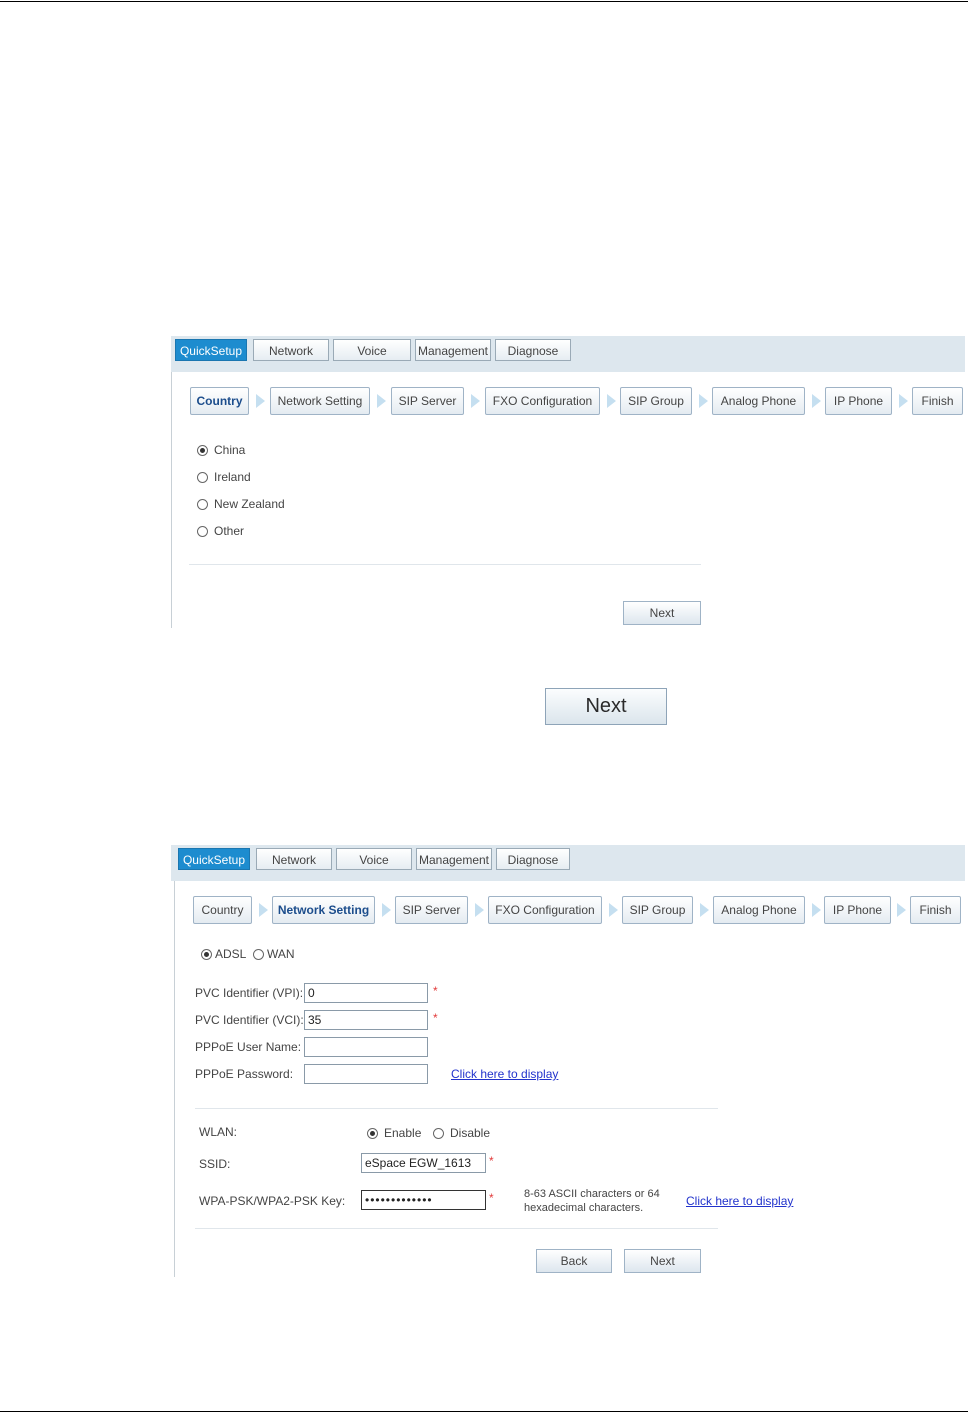  I want to click on vpi-label: PVC Identifier (VPI):, so click(249, 993).